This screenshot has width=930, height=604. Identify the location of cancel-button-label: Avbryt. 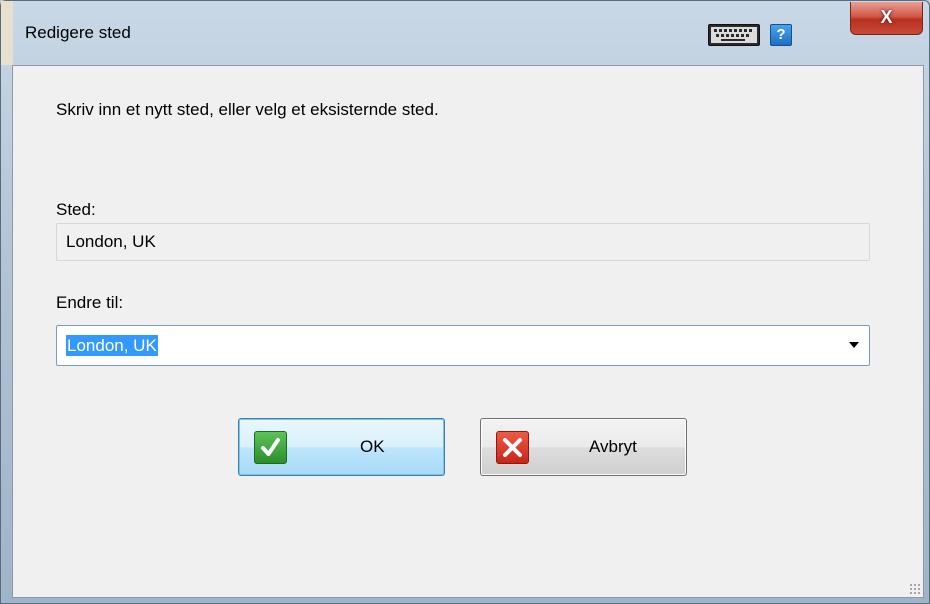
(613, 446).